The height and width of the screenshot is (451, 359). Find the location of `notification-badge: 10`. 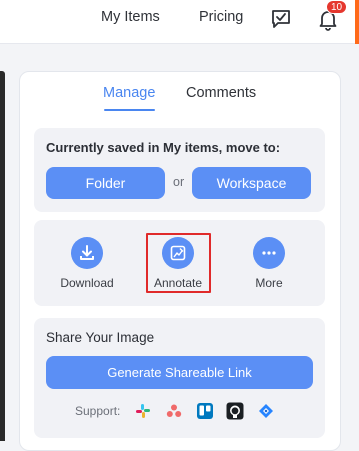

notification-badge: 10 is located at coordinates (336, 7).